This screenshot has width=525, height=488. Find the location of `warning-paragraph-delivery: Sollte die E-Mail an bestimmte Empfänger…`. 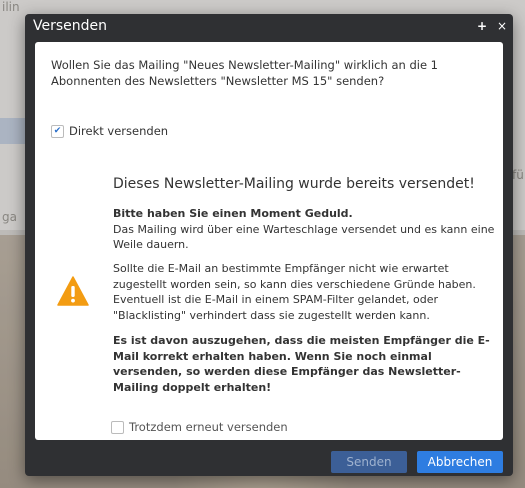

warning-paragraph-delivery: Sollte die E-Mail an bestimmte Empfänger… is located at coordinates (294, 292).